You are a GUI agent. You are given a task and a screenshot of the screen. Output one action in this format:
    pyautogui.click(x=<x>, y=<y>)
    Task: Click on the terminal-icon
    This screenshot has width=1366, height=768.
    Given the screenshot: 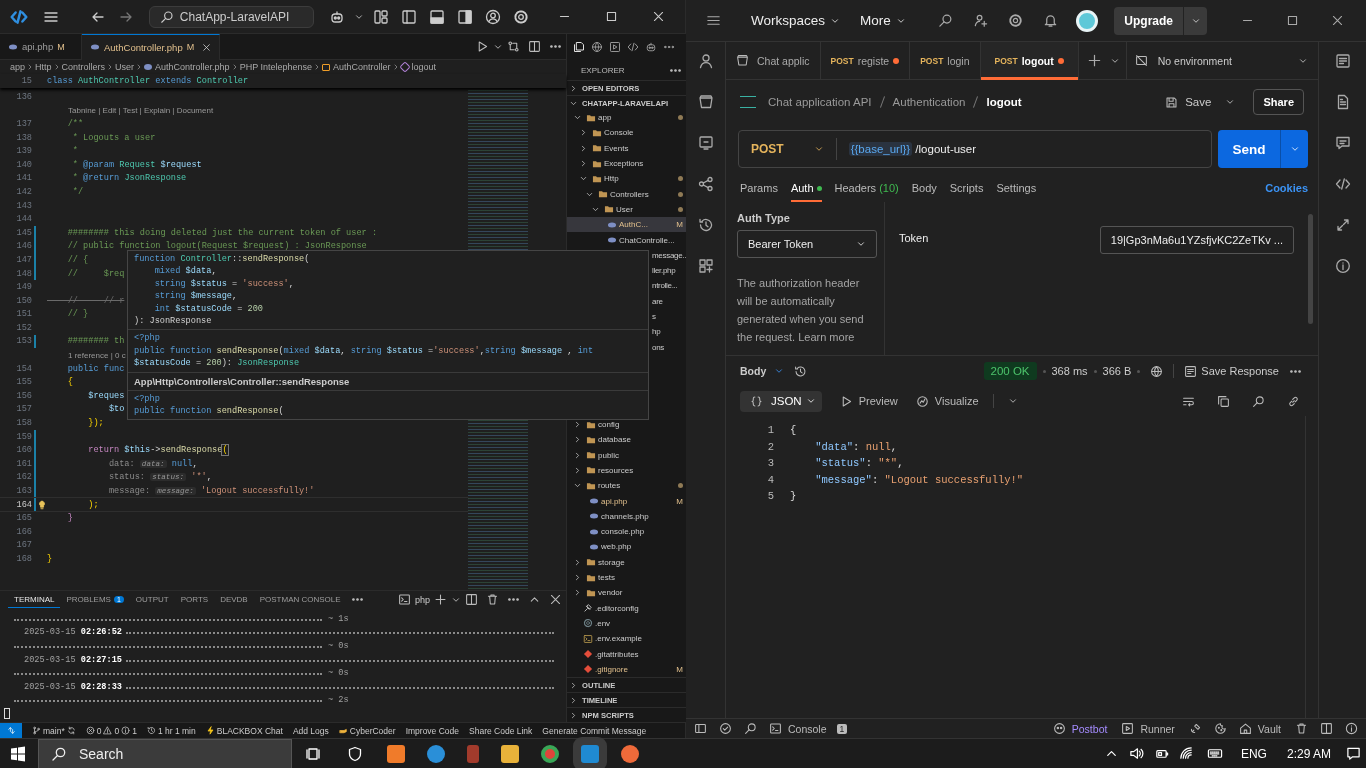 What is the action you would take?
    pyautogui.click(x=404, y=599)
    